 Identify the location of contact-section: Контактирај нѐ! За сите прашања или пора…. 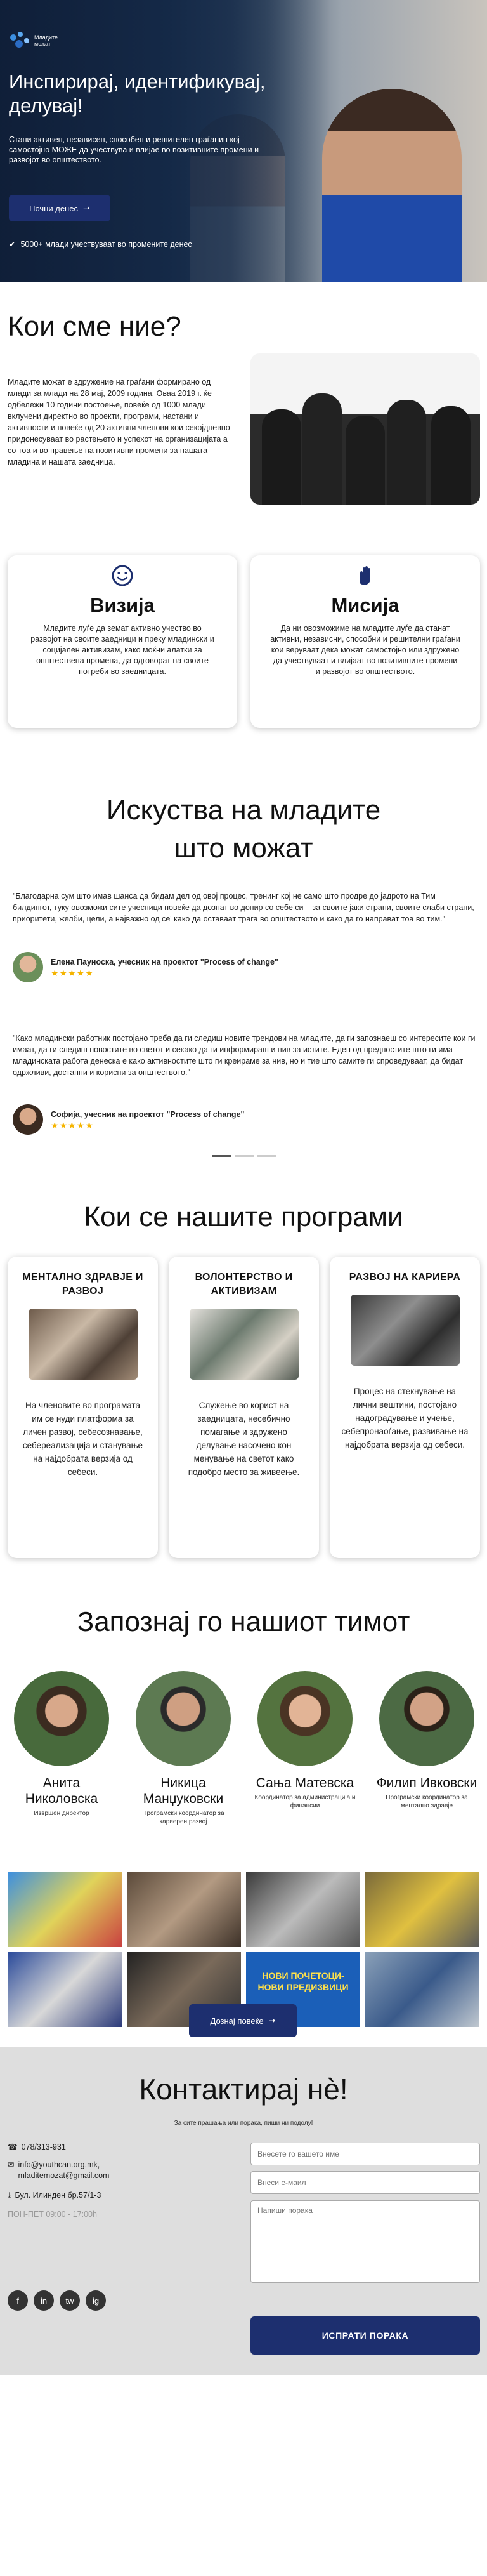
(243, 2211).